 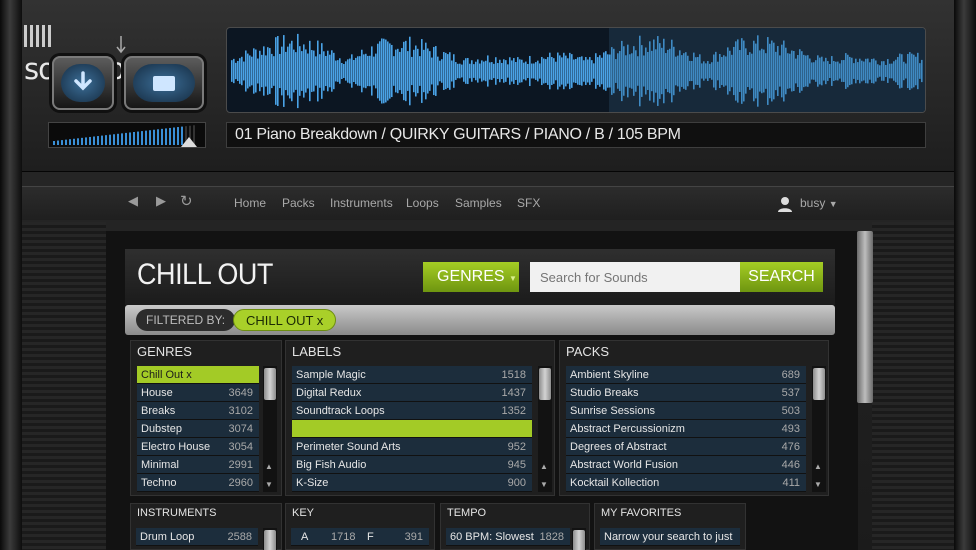 I want to click on list-item: Techno 2960, so click(x=198, y=483).